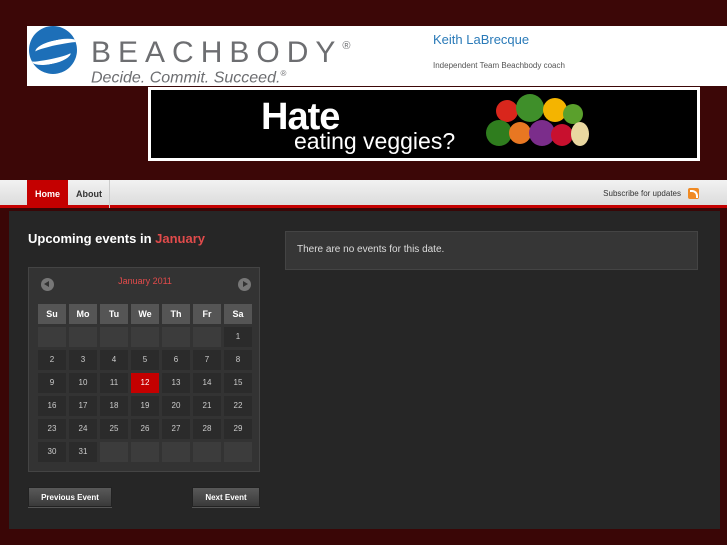 The height and width of the screenshot is (545, 727). Describe the element at coordinates (176, 429) in the screenshot. I see `calendar-day: 27` at that location.